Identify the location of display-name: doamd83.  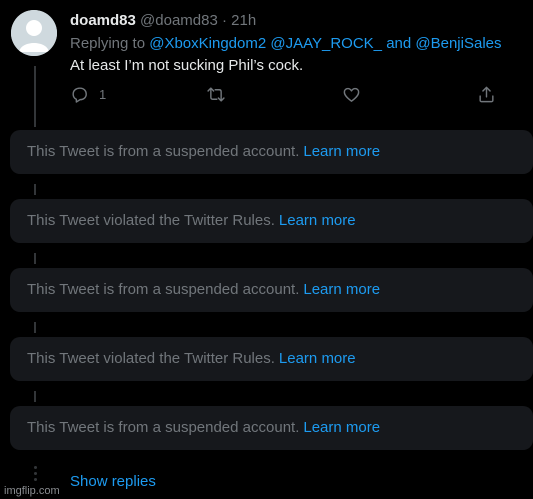
(103, 20).